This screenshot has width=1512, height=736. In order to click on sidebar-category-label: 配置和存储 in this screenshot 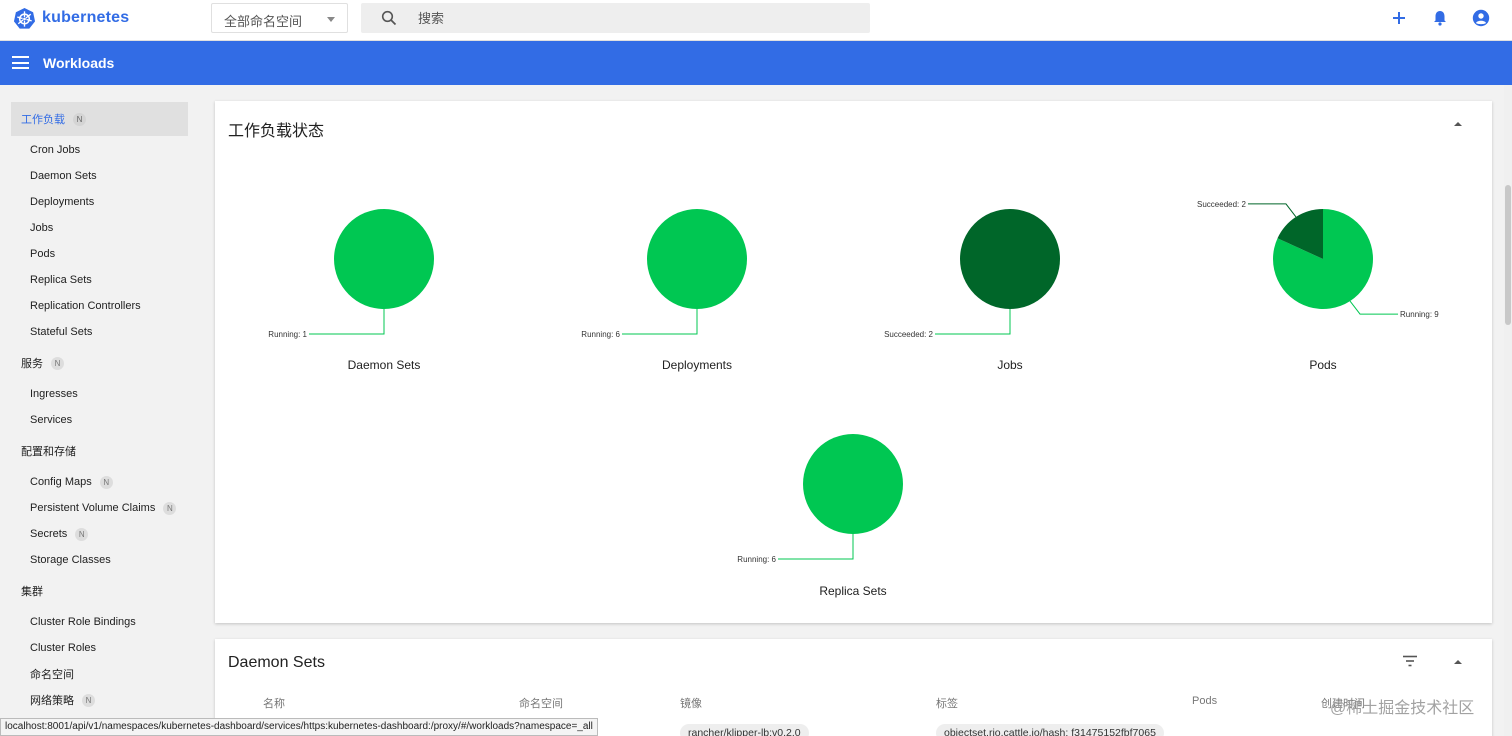, I will do `click(48, 452)`.